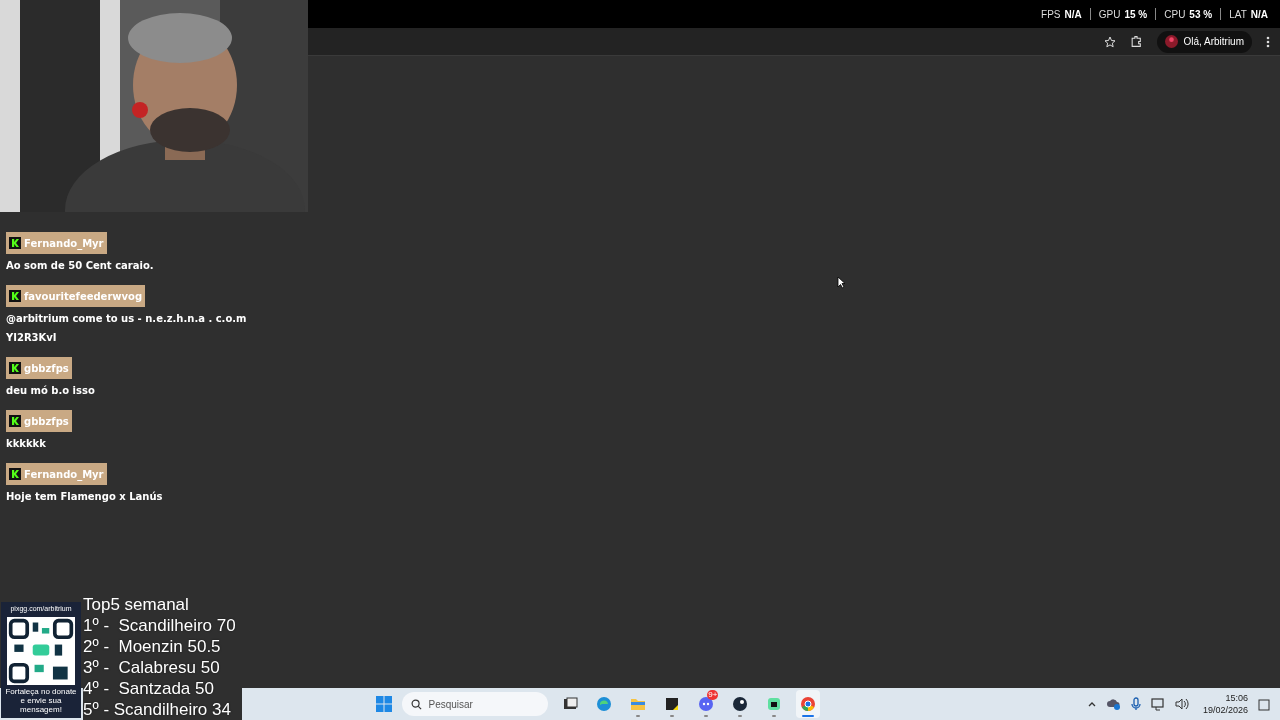 This screenshot has height=720, width=1280. Describe the element at coordinates (1157, 704) in the screenshot. I see `network-icon` at that location.